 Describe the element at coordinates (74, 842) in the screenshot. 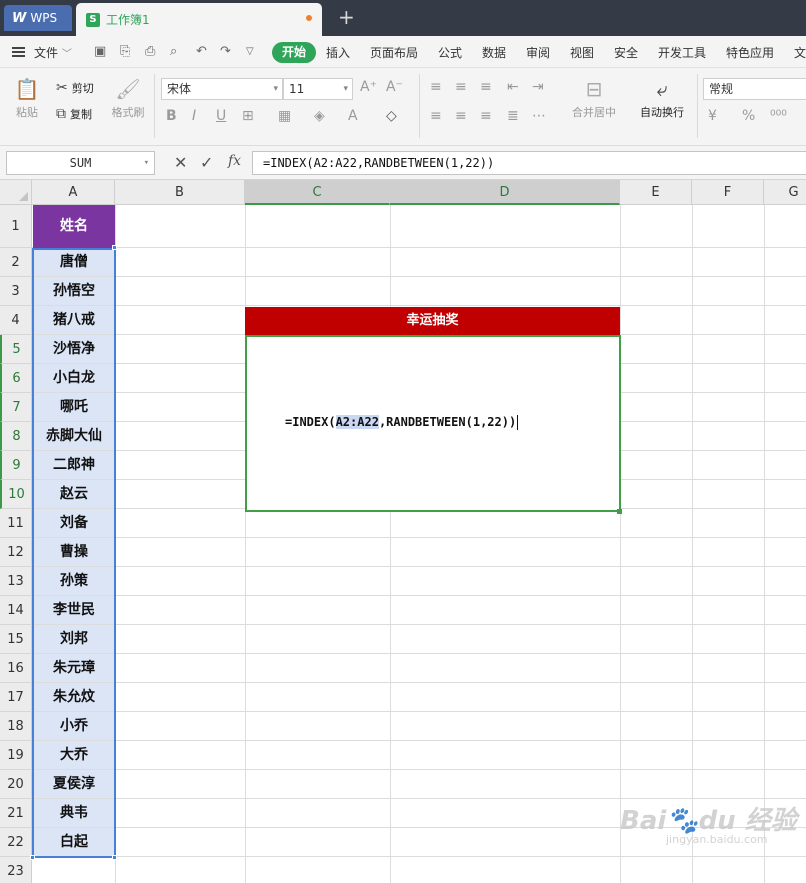

I see `name-cell: 白起` at that location.